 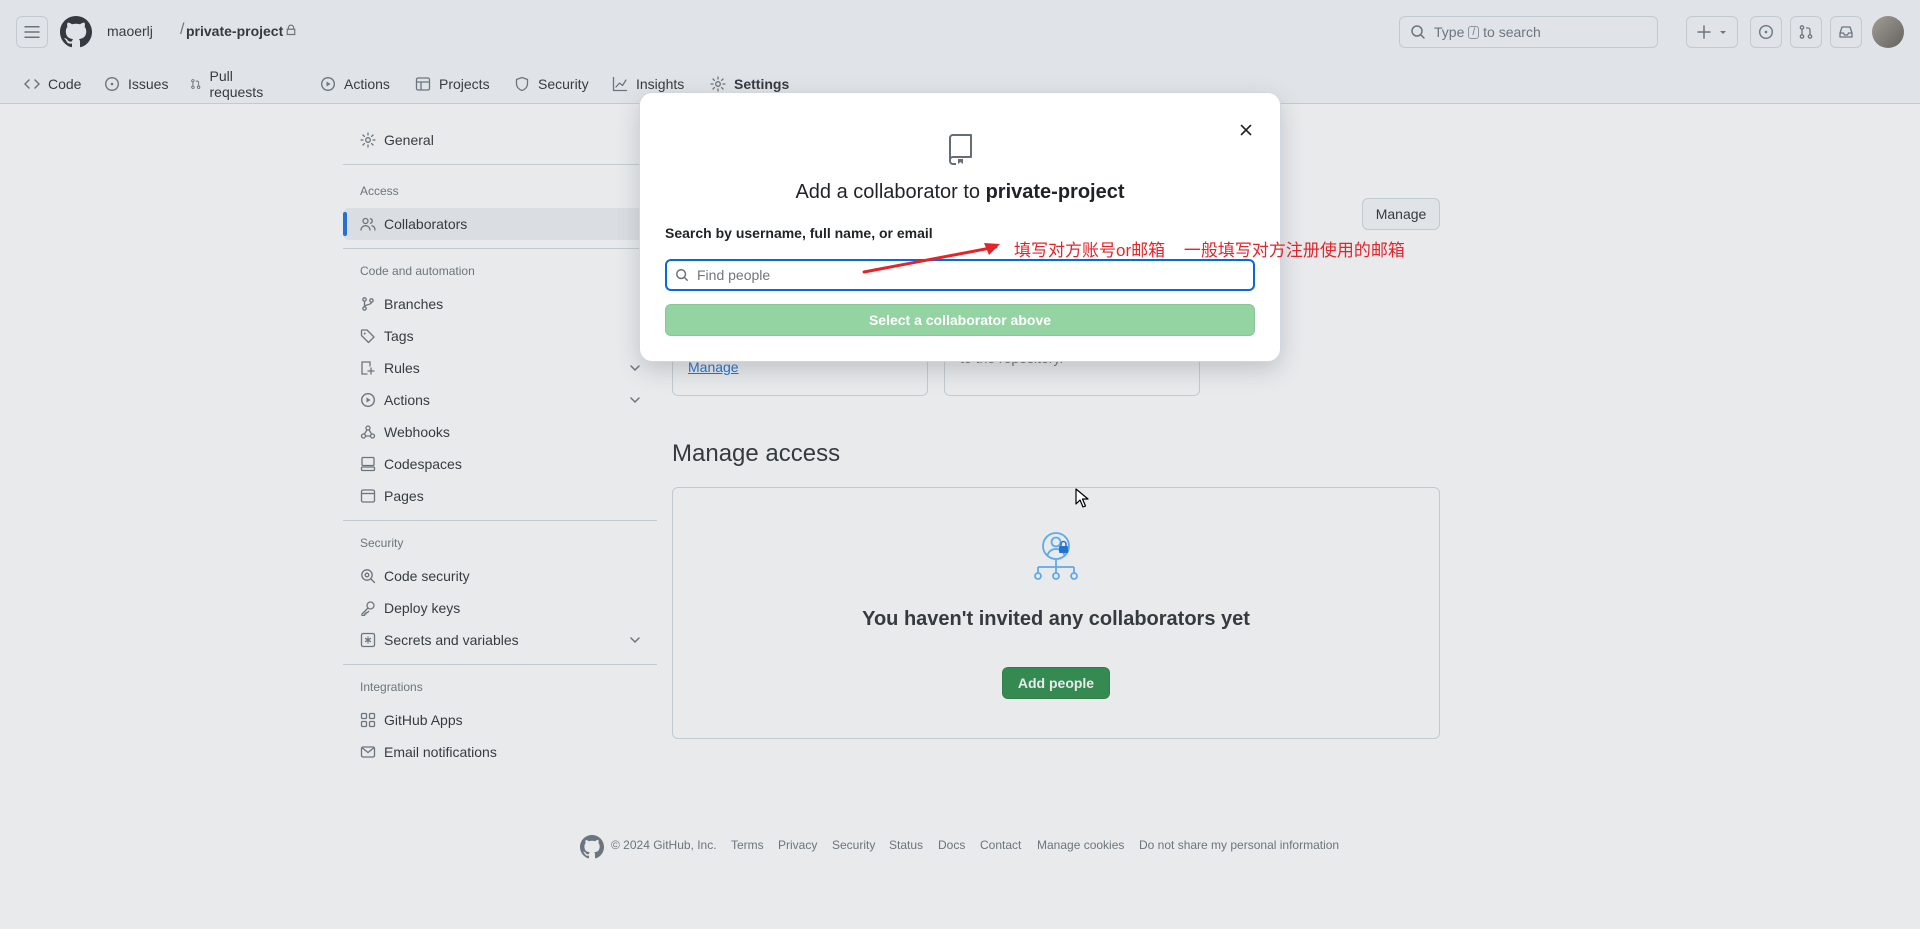 I want to click on annotation-text: 填写对方账号or邮箱 一般填写对方注册使用的邮箱, so click(x=1209, y=248).